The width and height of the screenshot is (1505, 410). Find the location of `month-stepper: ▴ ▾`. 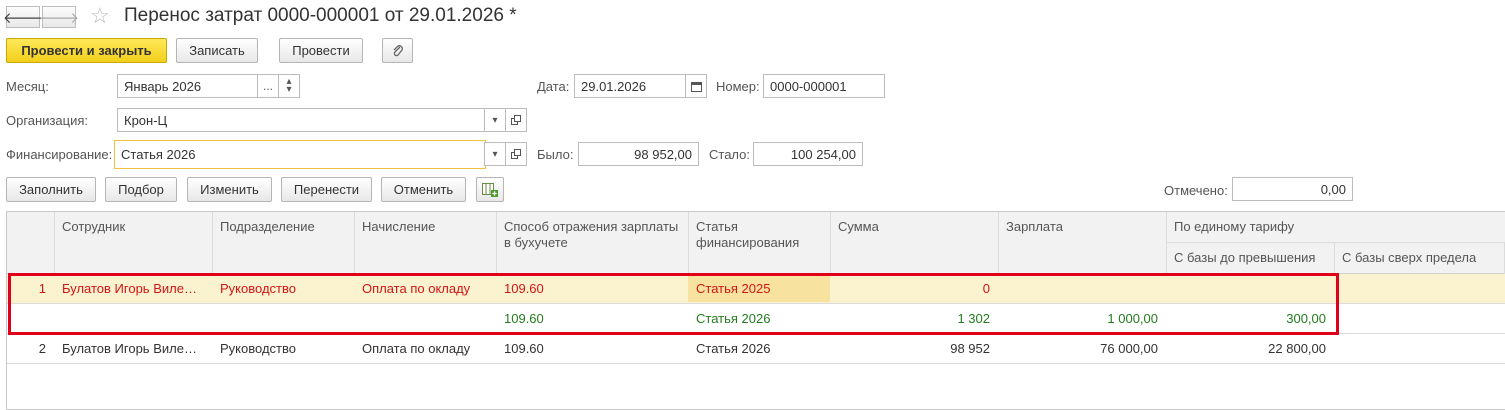

month-stepper: ▴ ▾ is located at coordinates (289, 86).